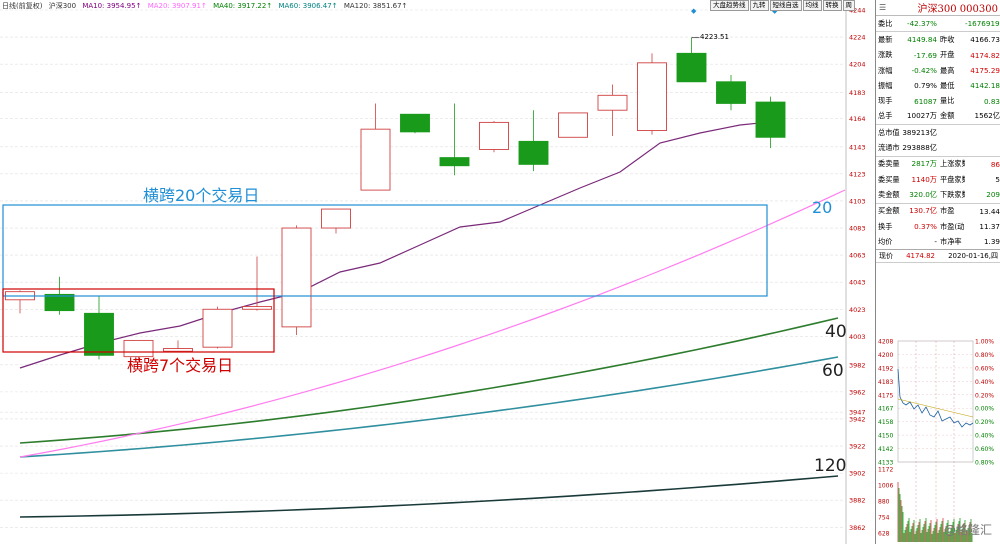 The image size is (1000, 544). Describe the element at coordinates (885, 470) in the screenshot. I see `vol-label: 1172` at that location.